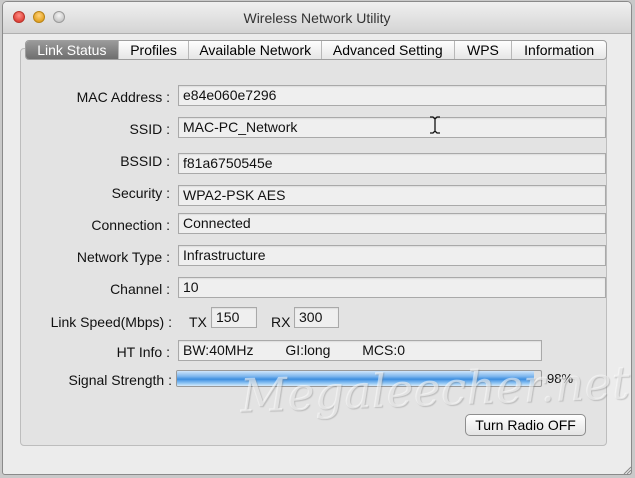 Image resolution: width=635 pixels, height=478 pixels. What do you see at coordinates (355, 378) in the screenshot?
I see `signal-strength-fill` at bounding box center [355, 378].